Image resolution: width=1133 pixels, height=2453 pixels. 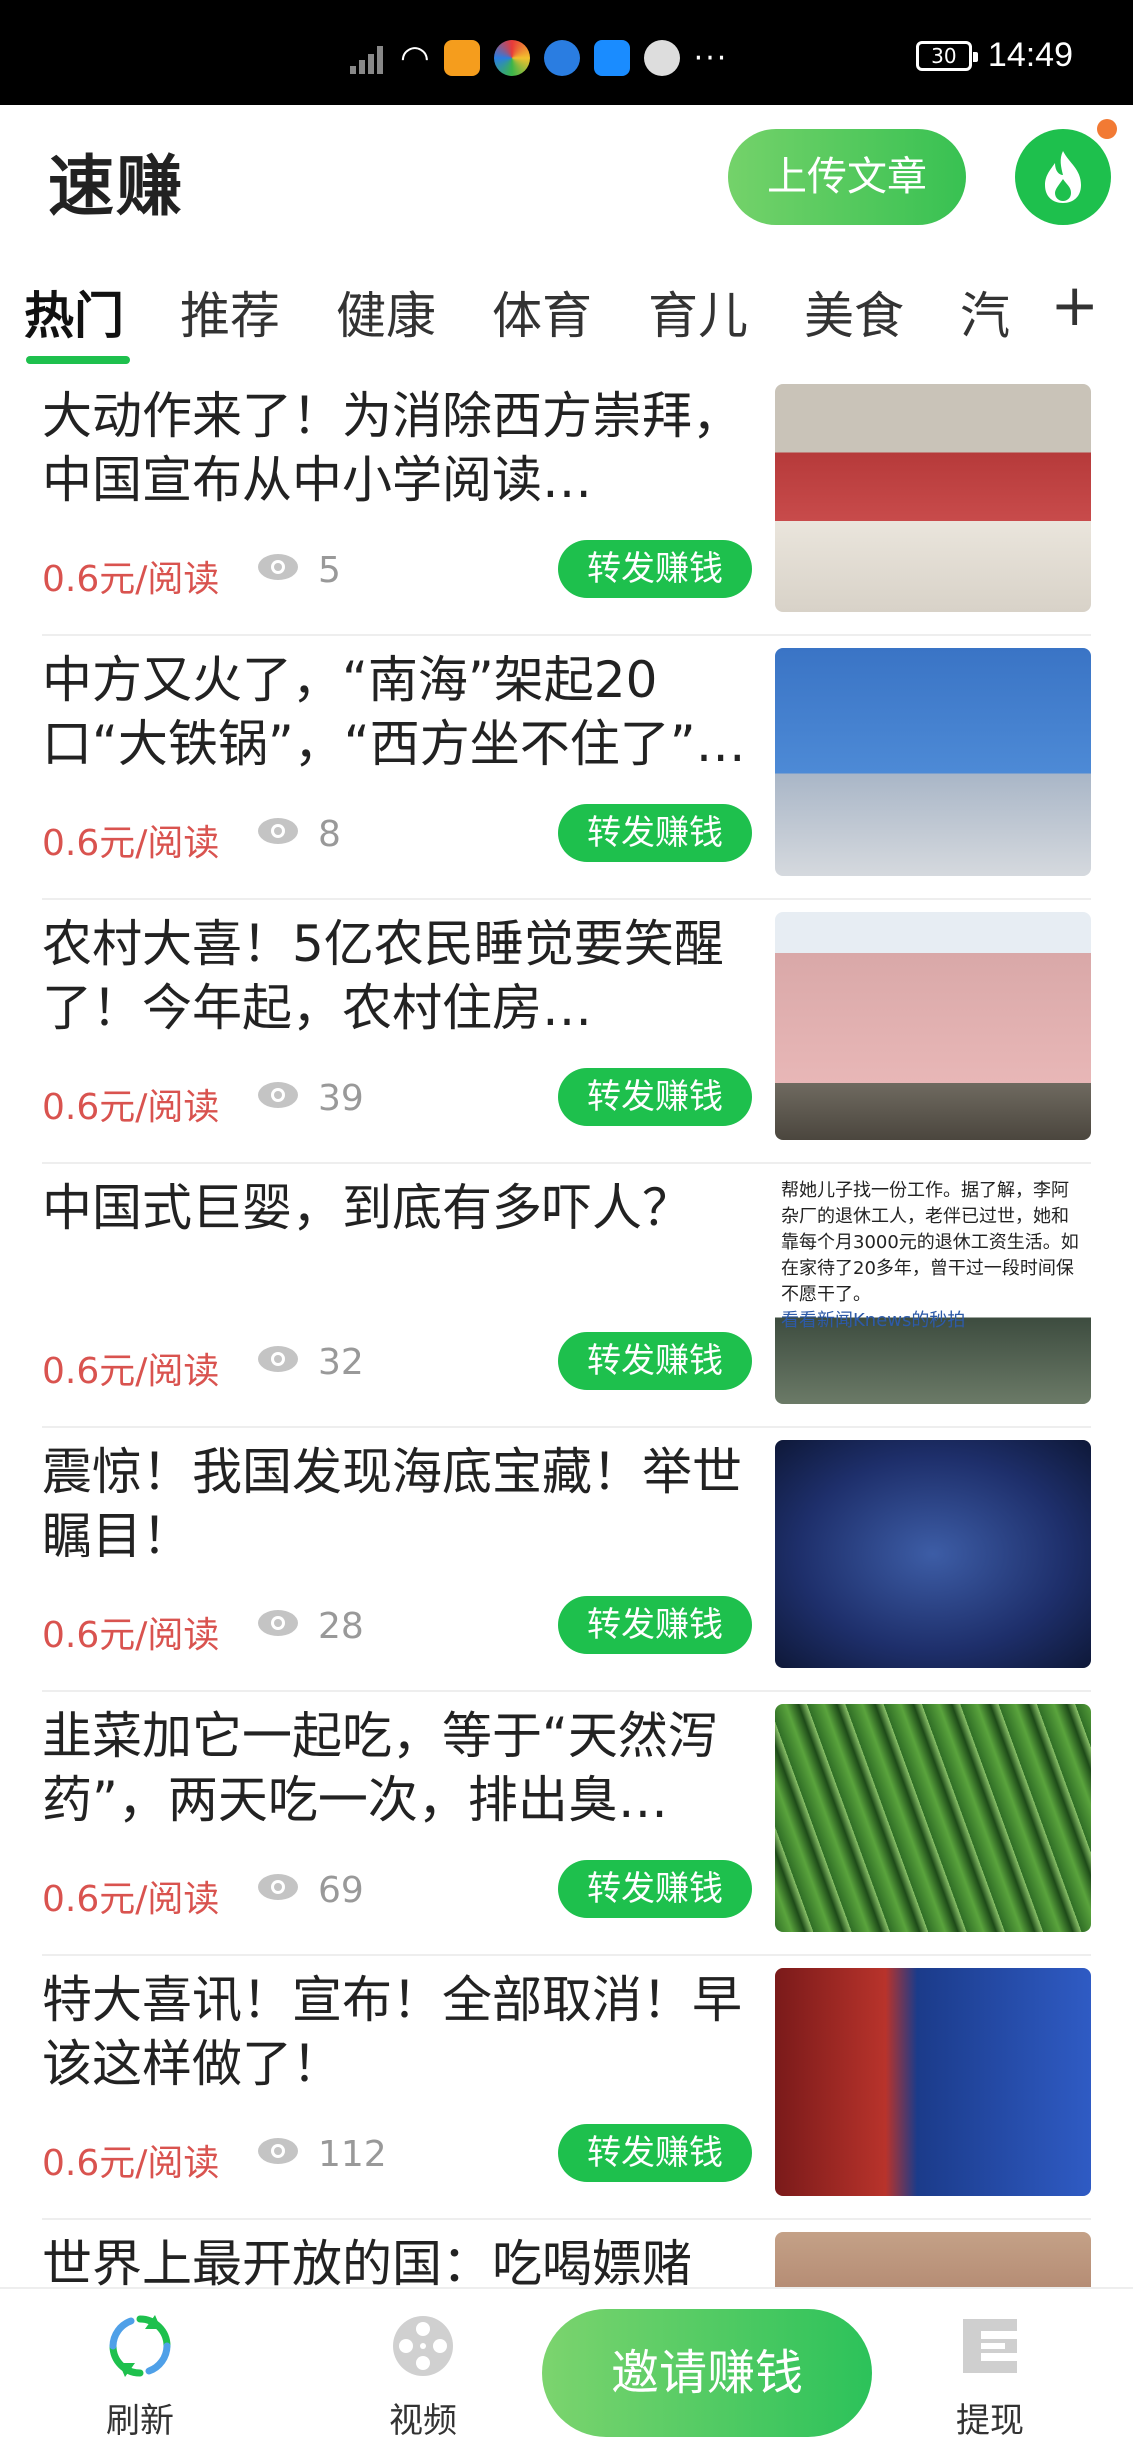 What do you see at coordinates (352, 2154) in the screenshot?
I see `view-count: 112` at bounding box center [352, 2154].